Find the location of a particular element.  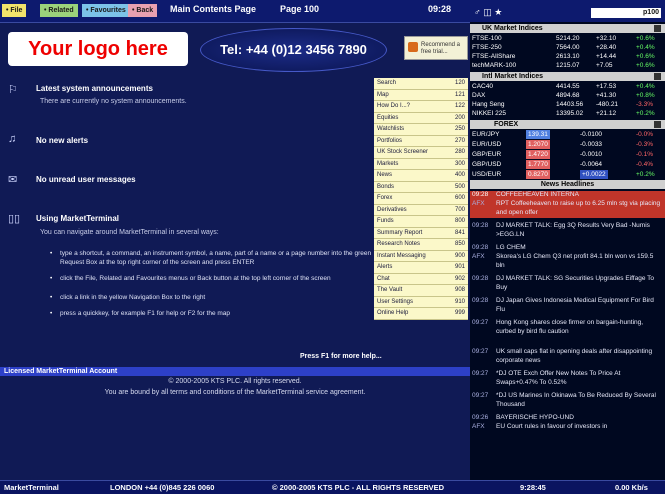

nav-item: User Settings 910 is located at coordinates (421, 302).